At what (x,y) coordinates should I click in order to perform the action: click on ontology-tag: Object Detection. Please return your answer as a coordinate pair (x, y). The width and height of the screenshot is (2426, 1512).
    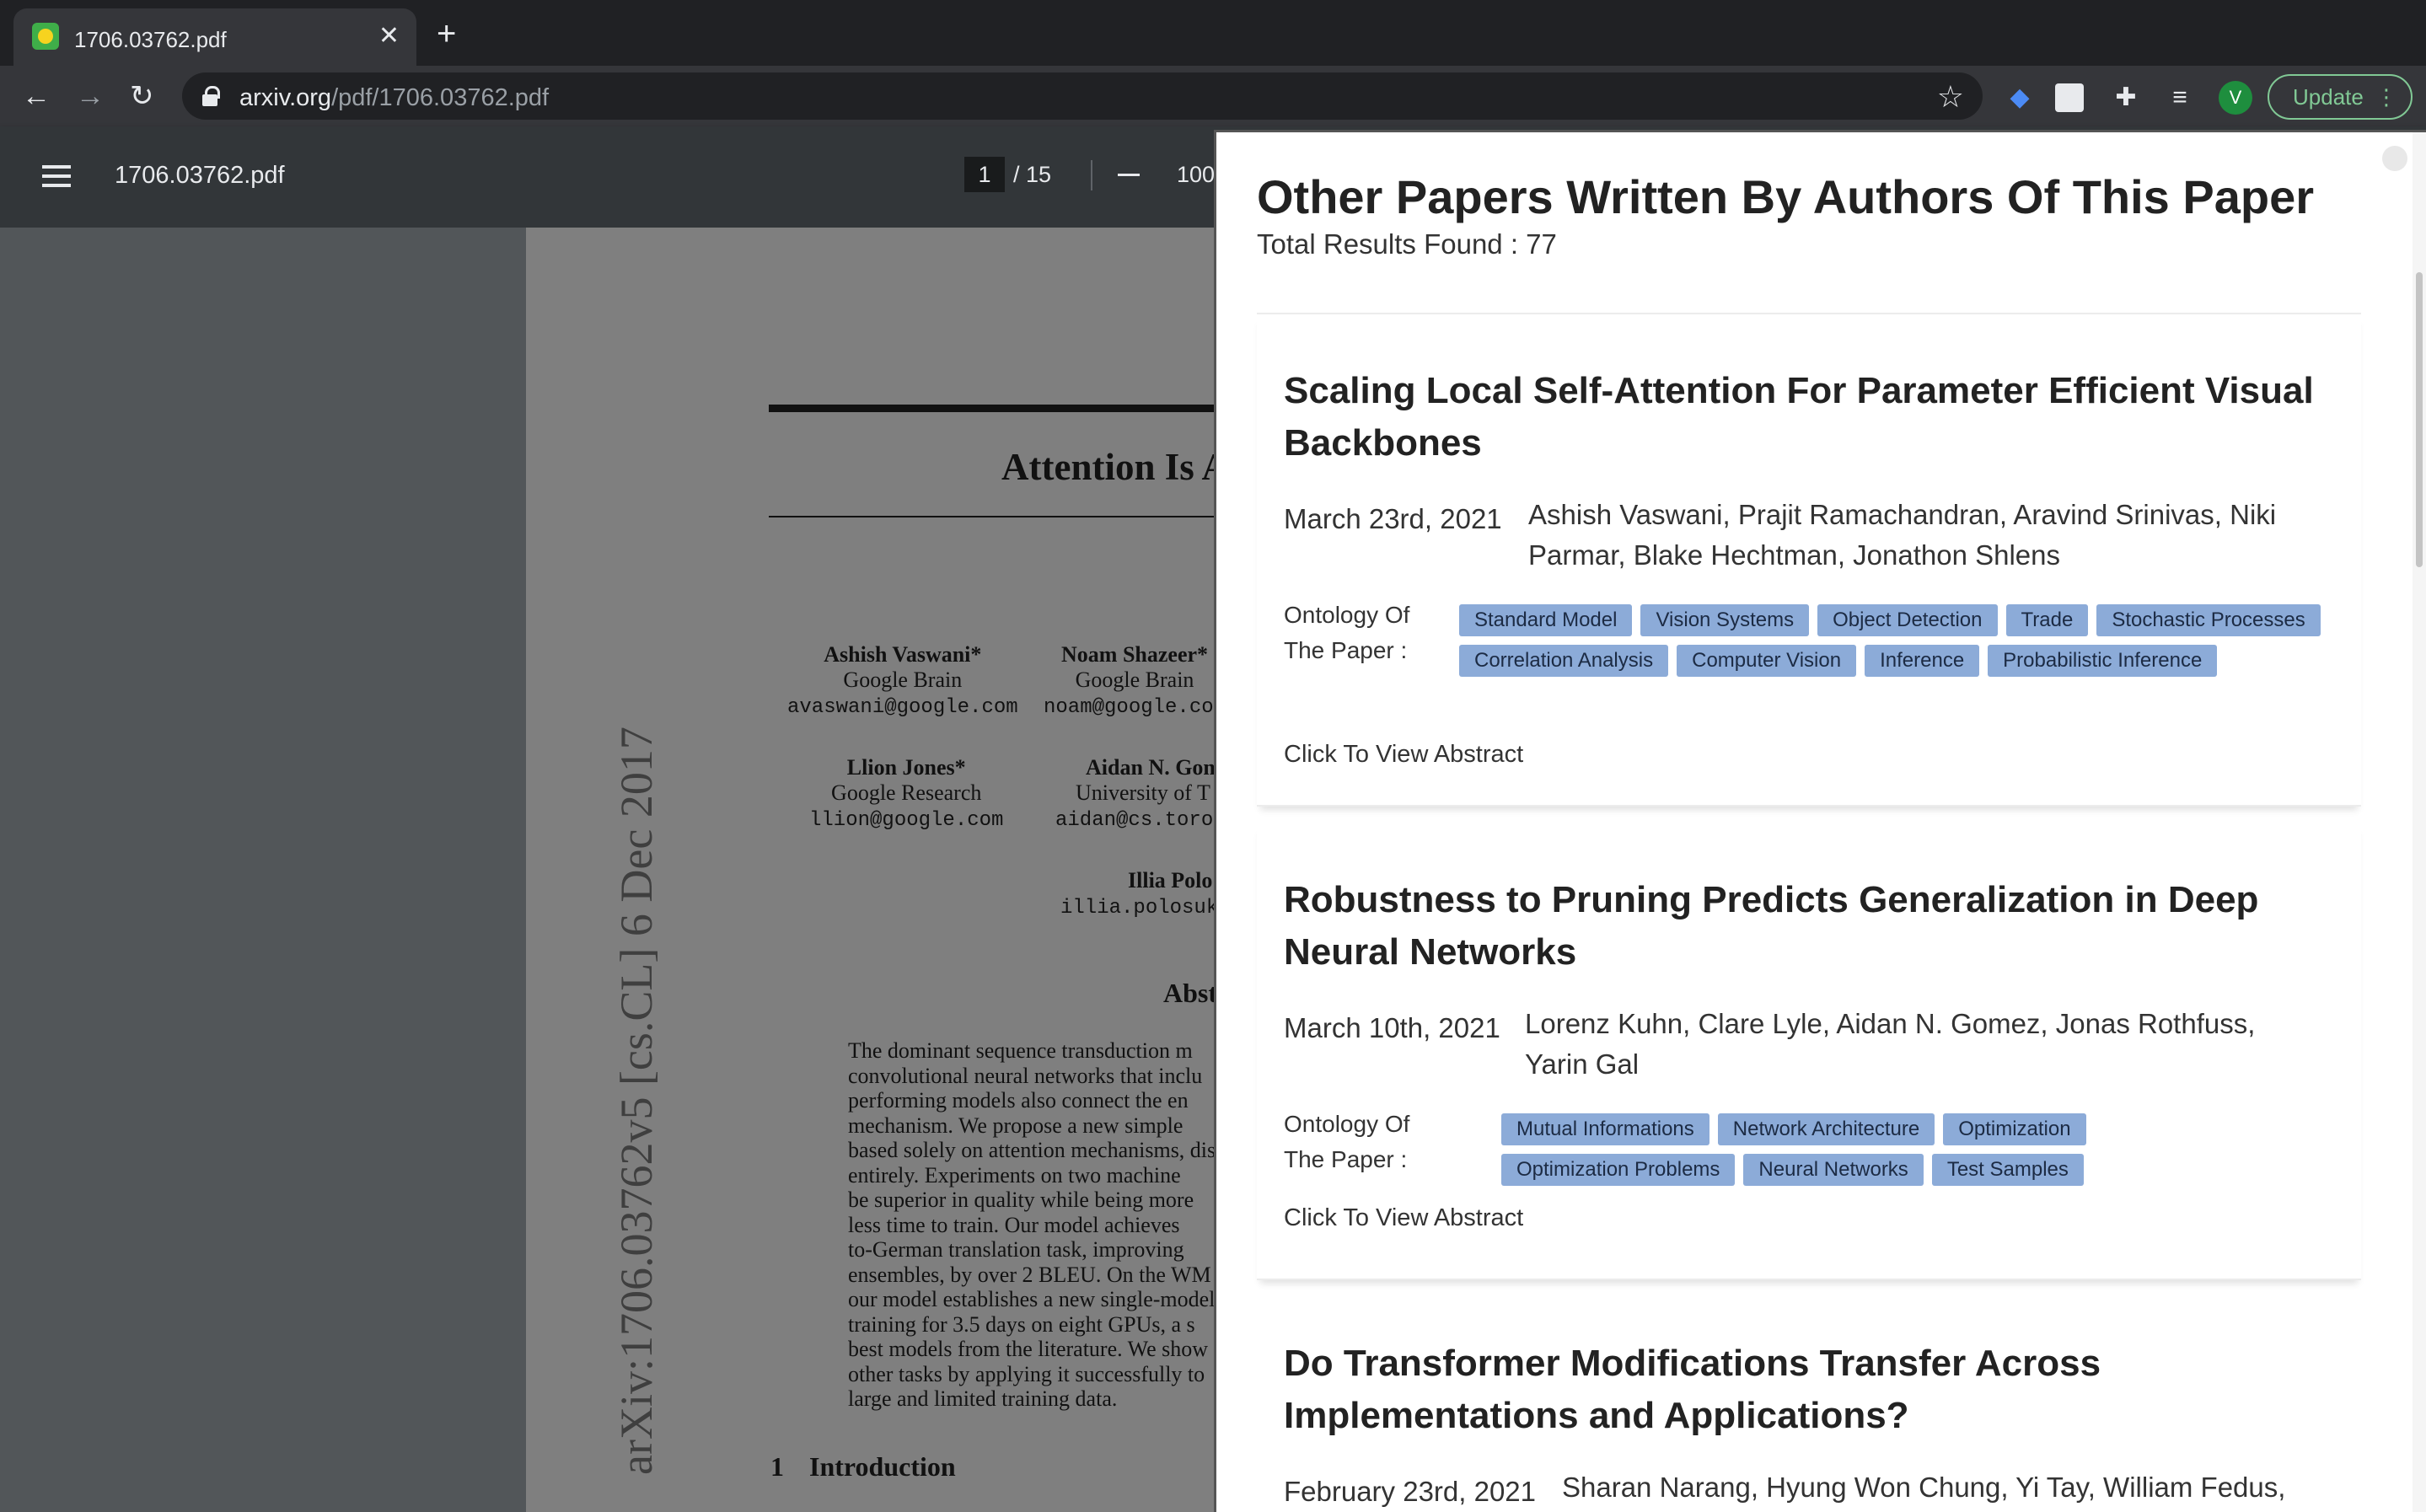
    Looking at the image, I should click on (1908, 620).